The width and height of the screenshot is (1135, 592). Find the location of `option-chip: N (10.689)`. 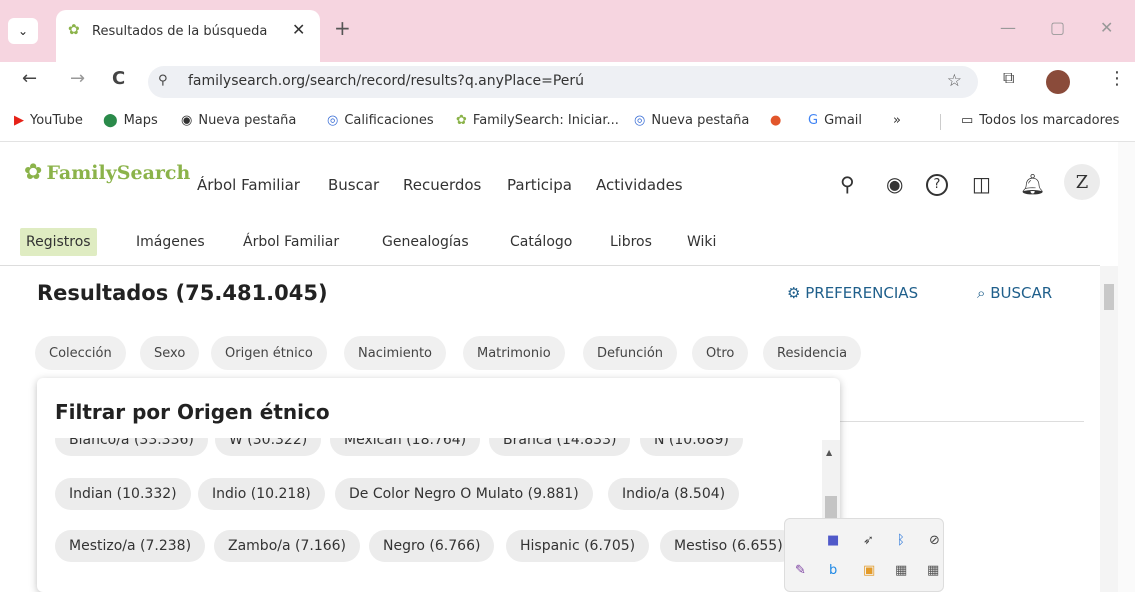

option-chip: N (10.689) is located at coordinates (691, 447).